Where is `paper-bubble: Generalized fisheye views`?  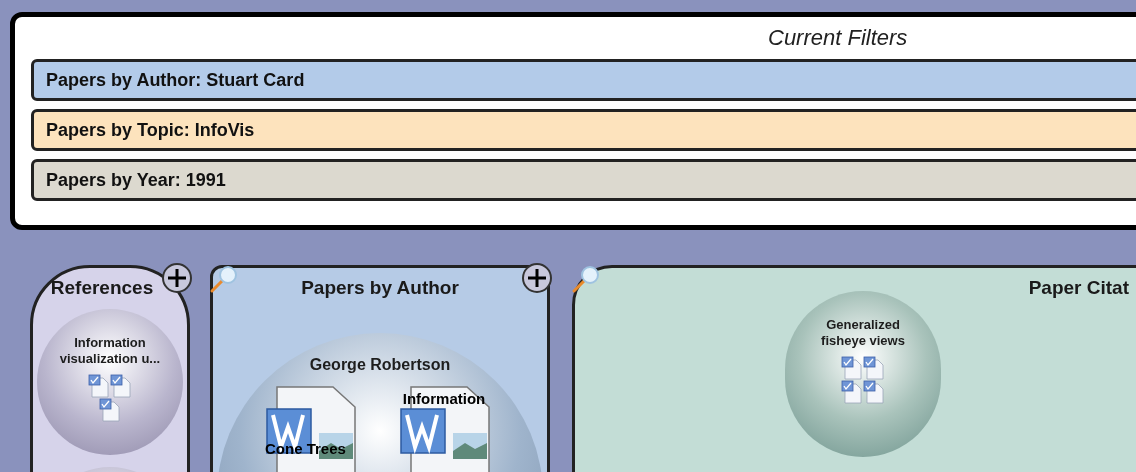 paper-bubble: Generalized fisheye views is located at coordinates (863, 373).